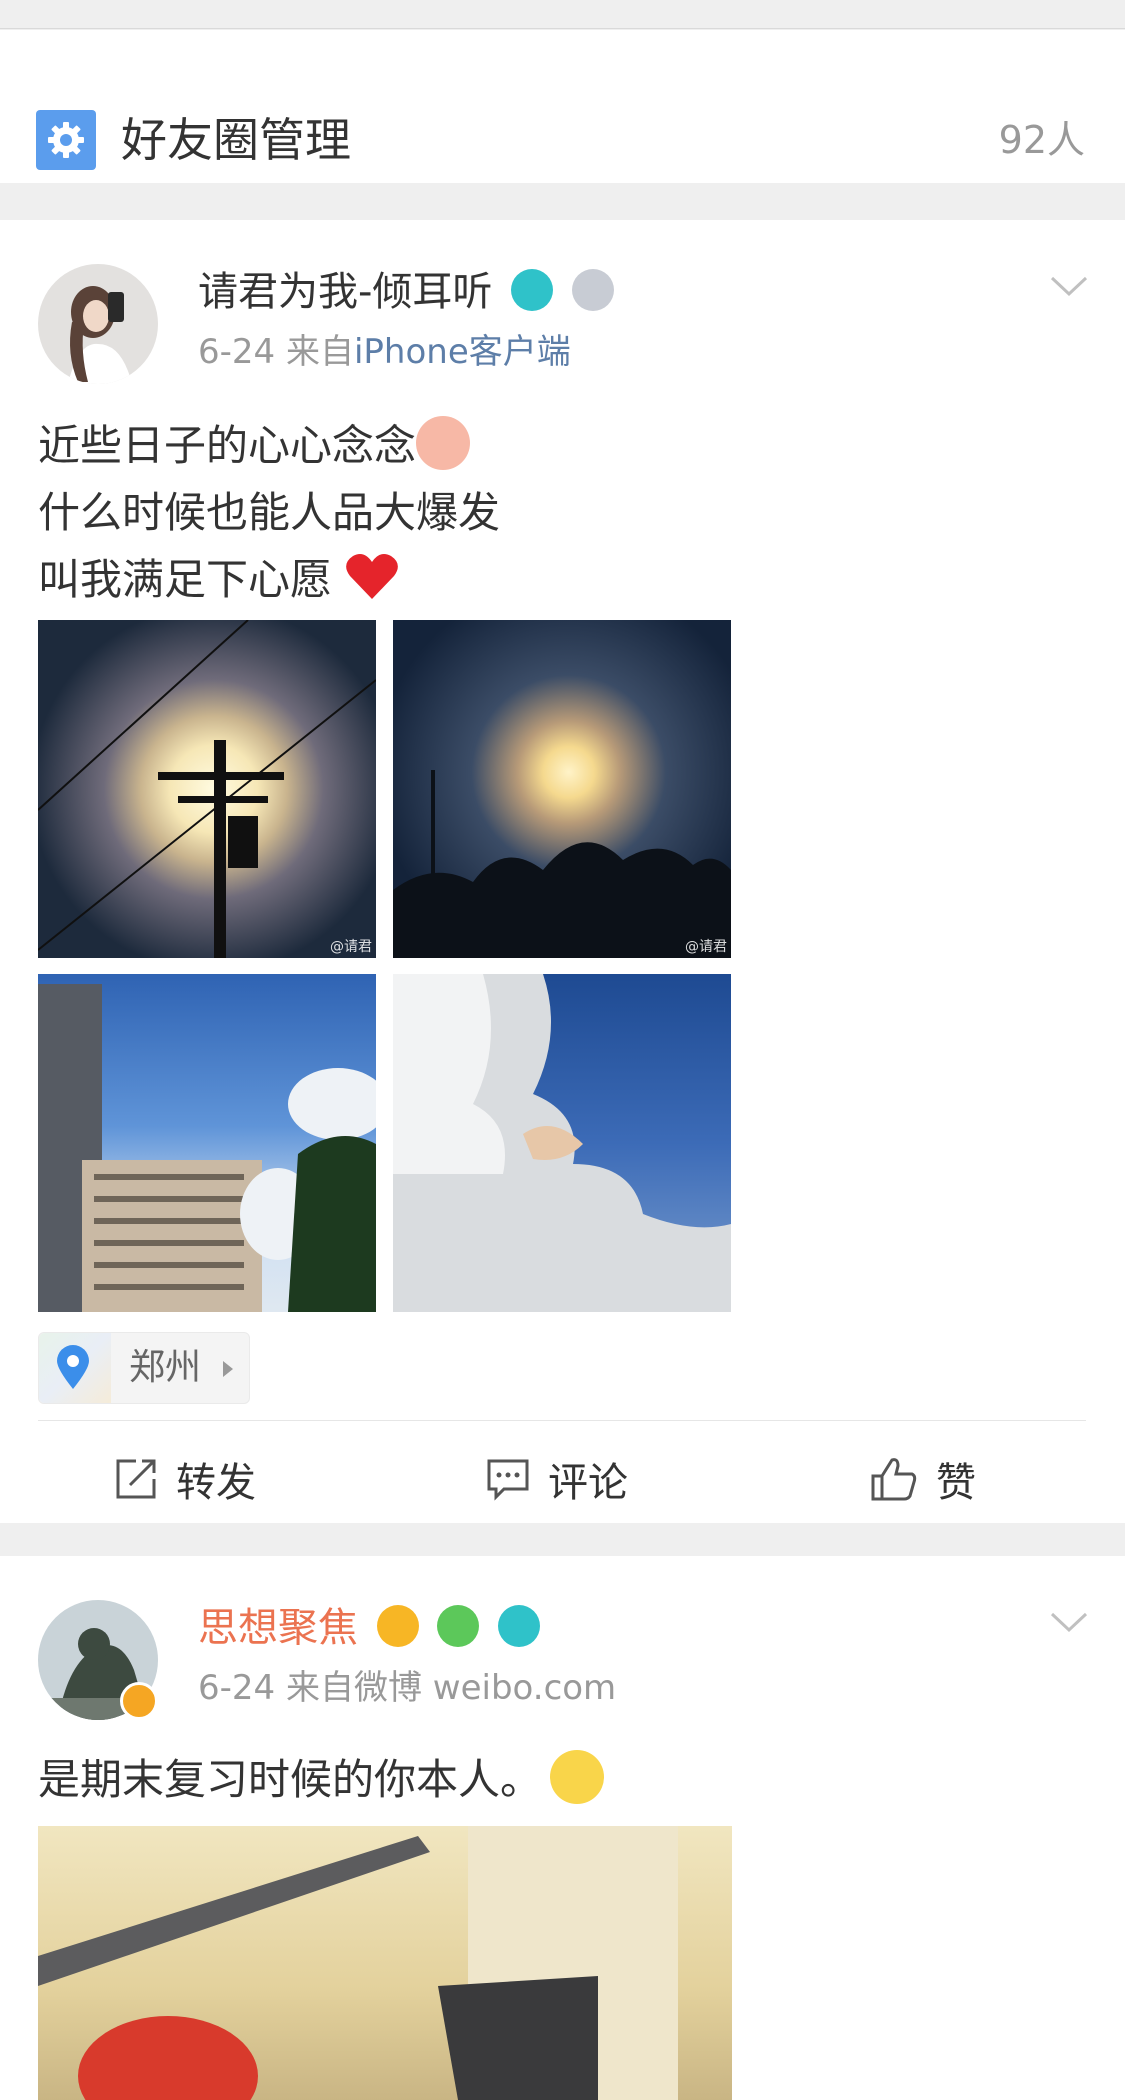 The width and height of the screenshot is (1125, 2100). Describe the element at coordinates (227, 445) in the screenshot. I see `text-line-content: 近些日子的心心念念` at that location.